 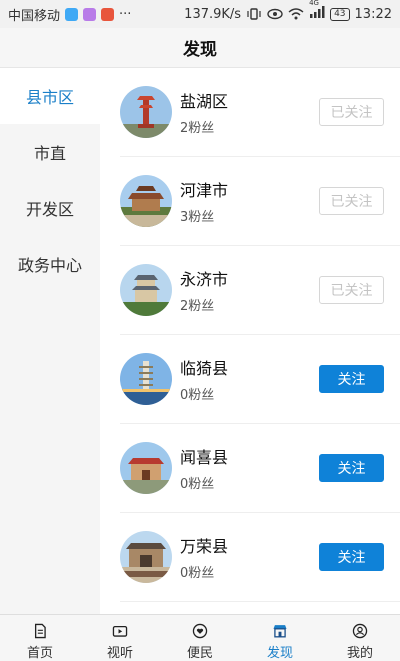 I want to click on sidebar-item-city-direct: 市直, so click(x=50, y=152).